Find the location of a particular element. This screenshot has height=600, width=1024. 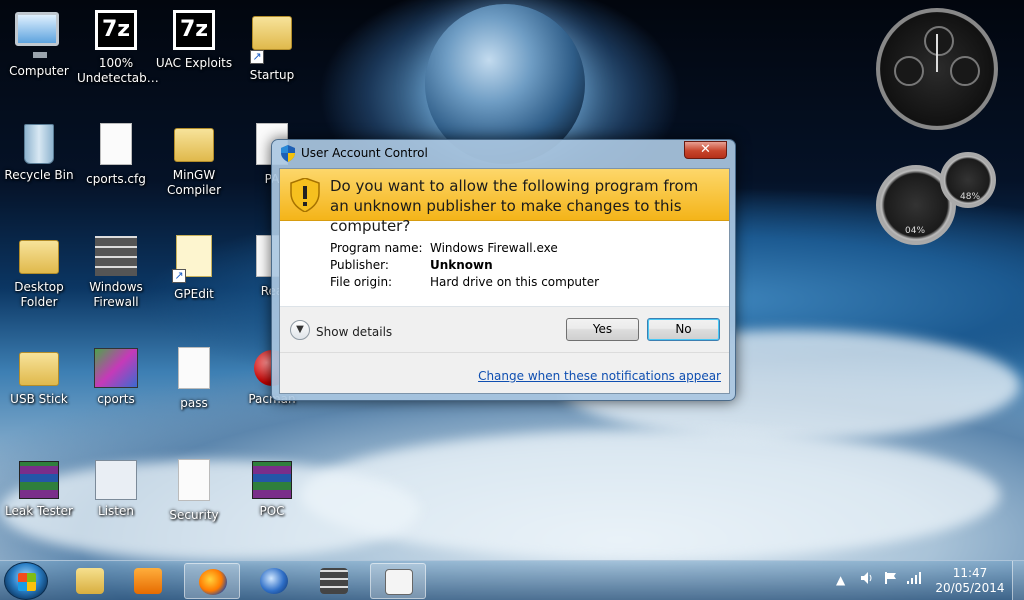

windows-logo-icon is located at coordinates (27, 582).